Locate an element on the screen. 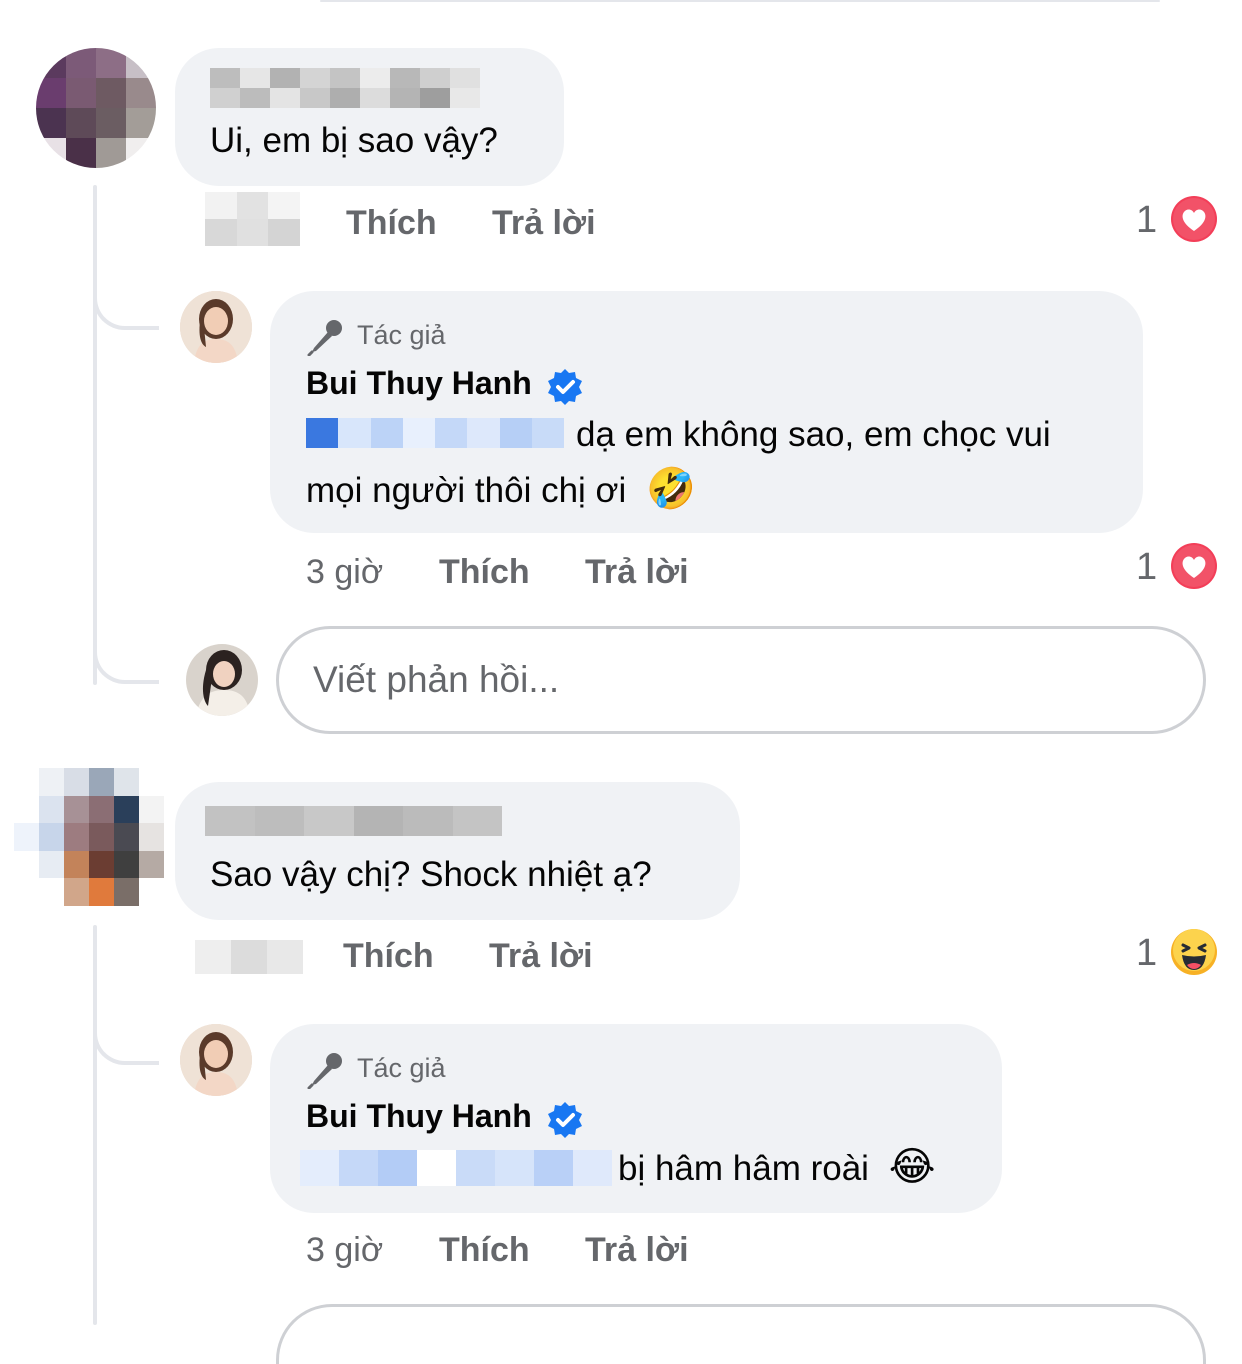  reply-text: bị hâm hâm roài is located at coordinates (743, 1168).